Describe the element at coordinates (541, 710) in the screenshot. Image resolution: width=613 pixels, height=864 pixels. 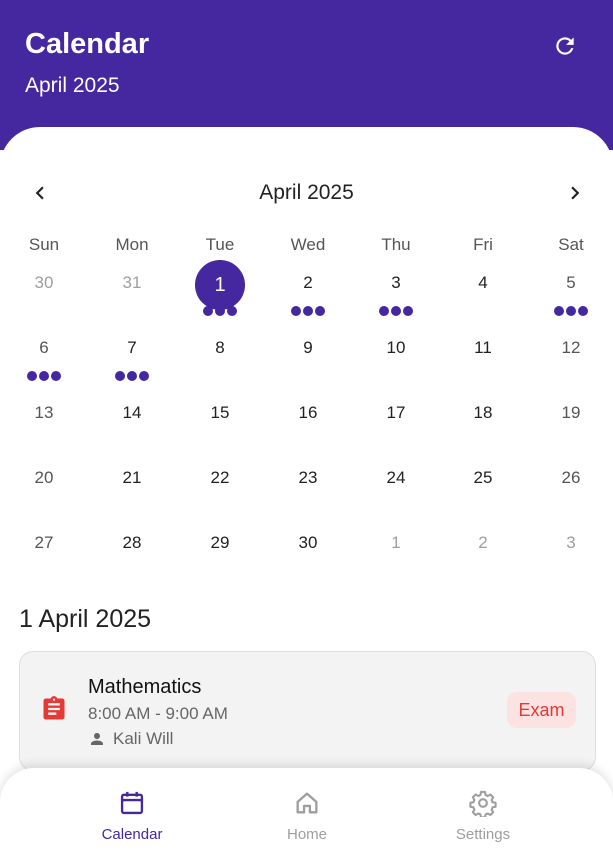
I see `event-type-badge: Exam` at that location.